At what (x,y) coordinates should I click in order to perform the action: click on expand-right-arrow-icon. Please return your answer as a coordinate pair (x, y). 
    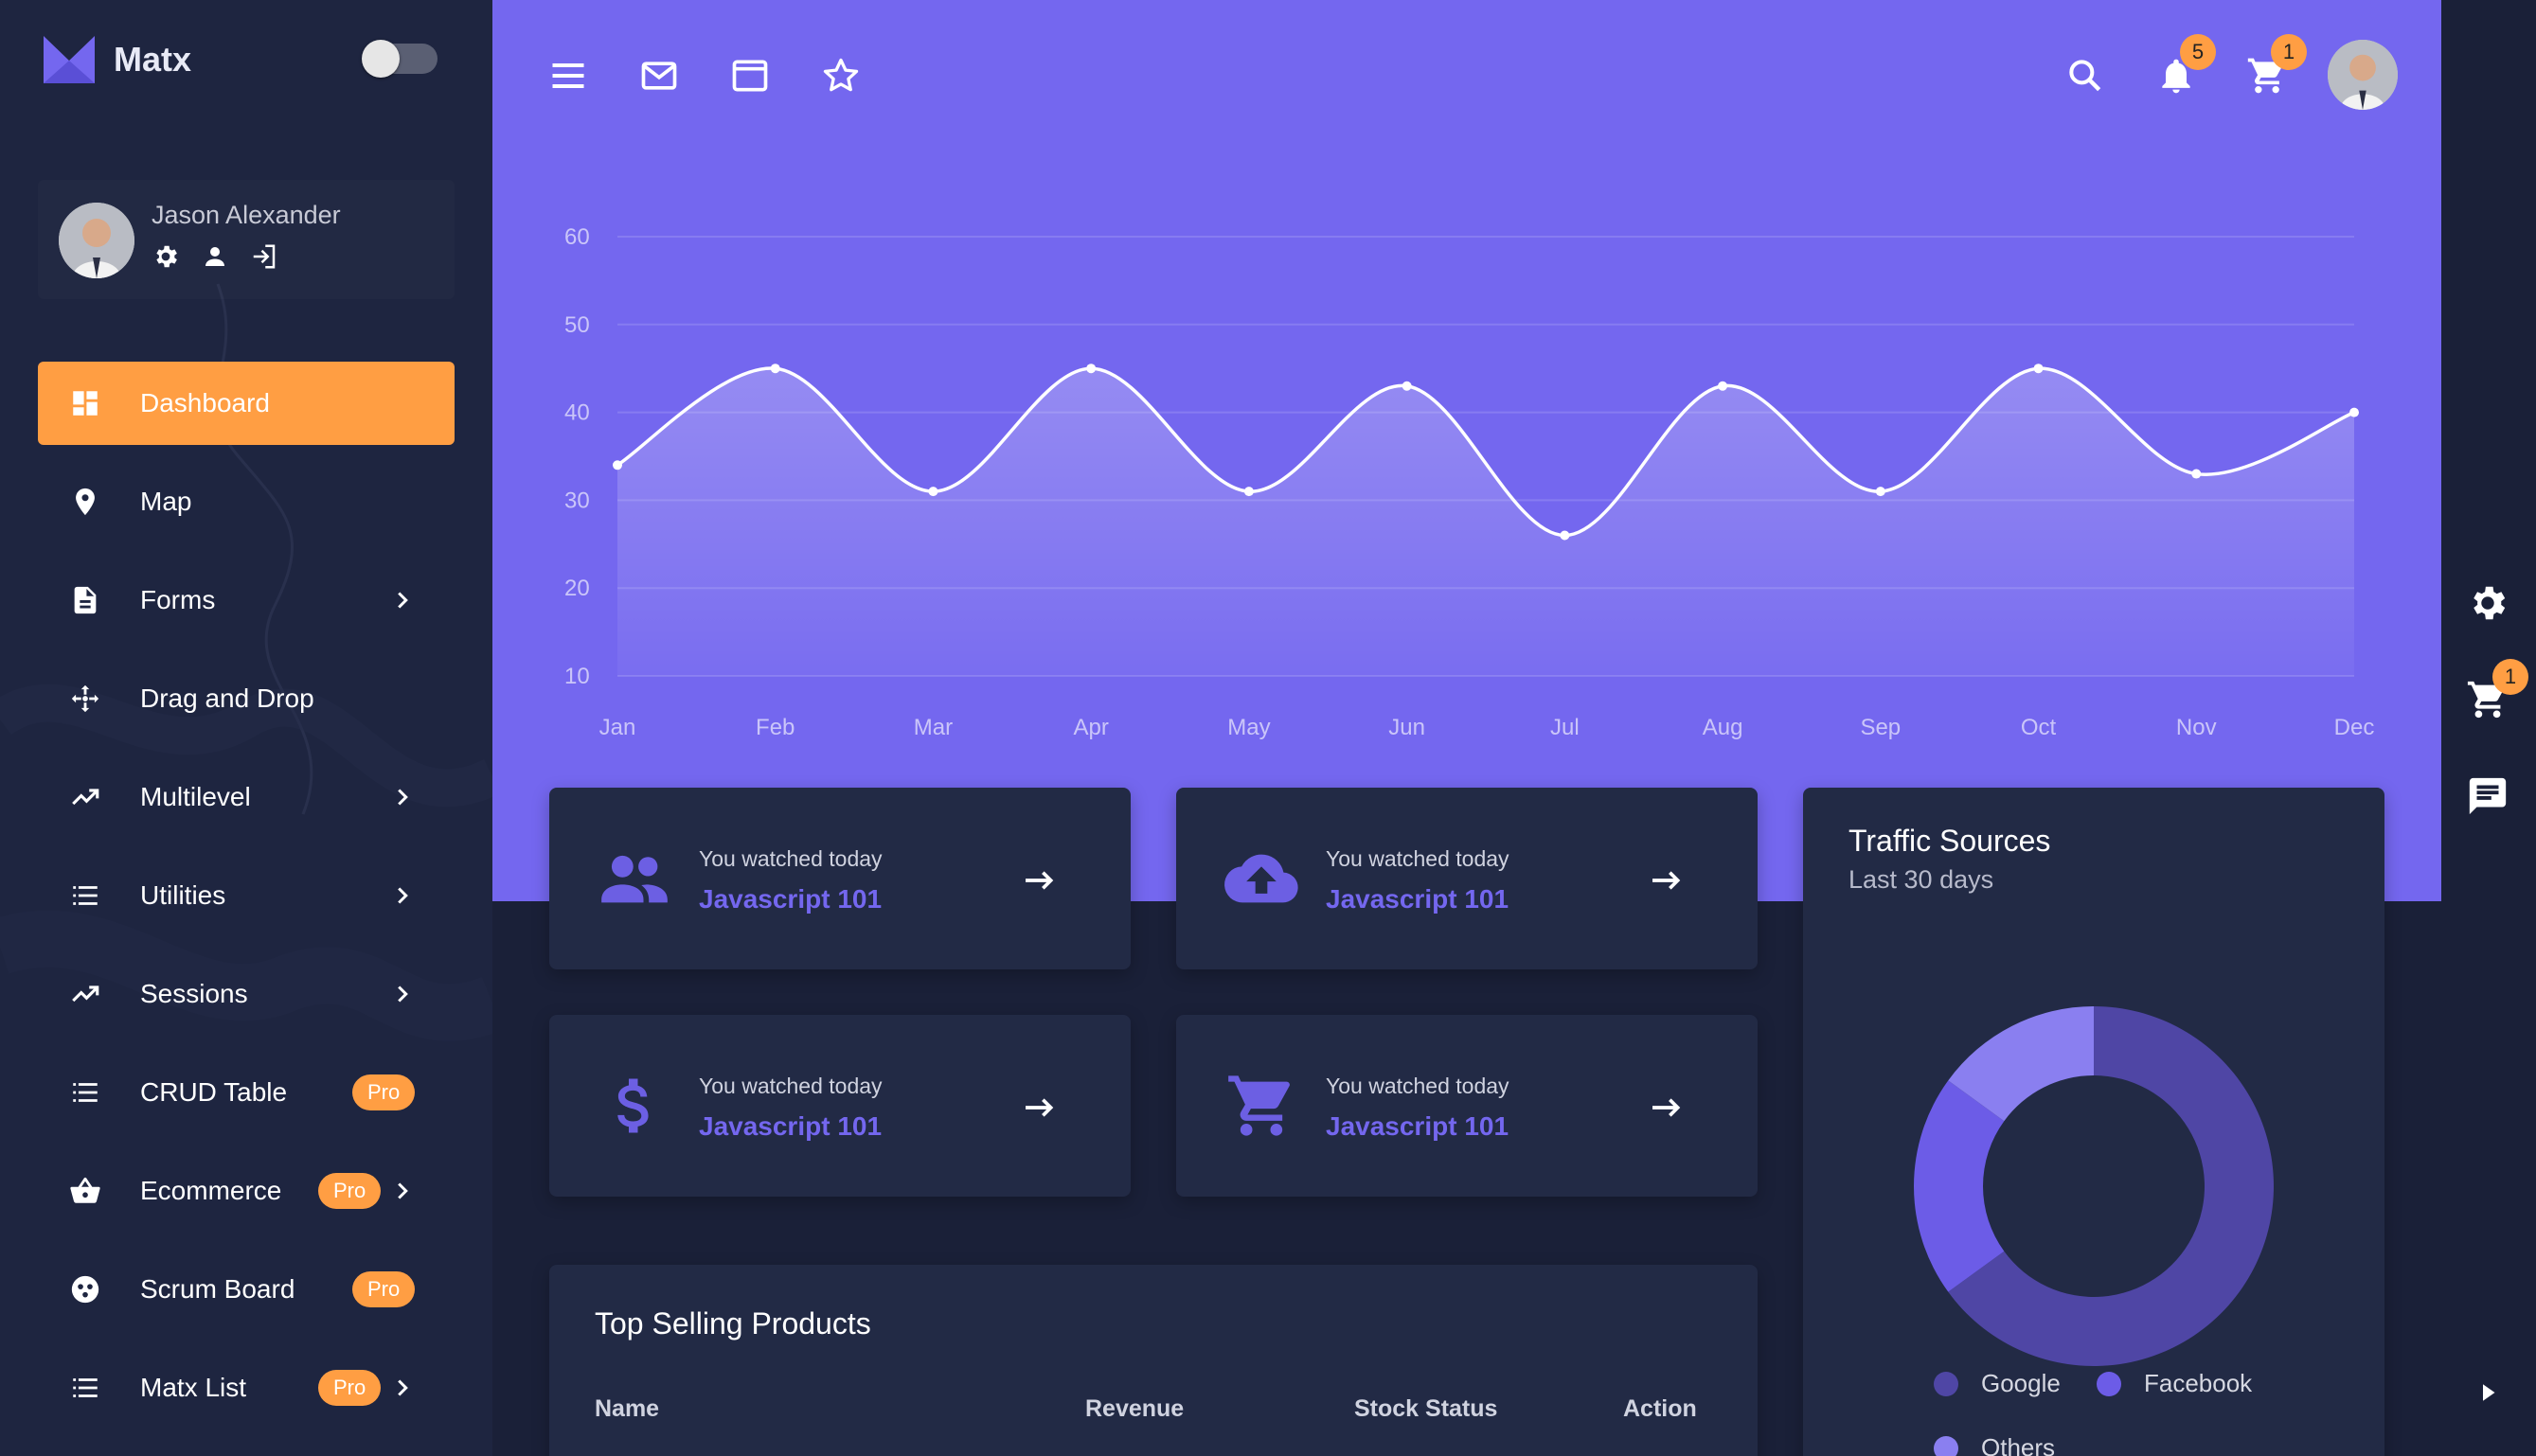
    Looking at the image, I should click on (2488, 1392).